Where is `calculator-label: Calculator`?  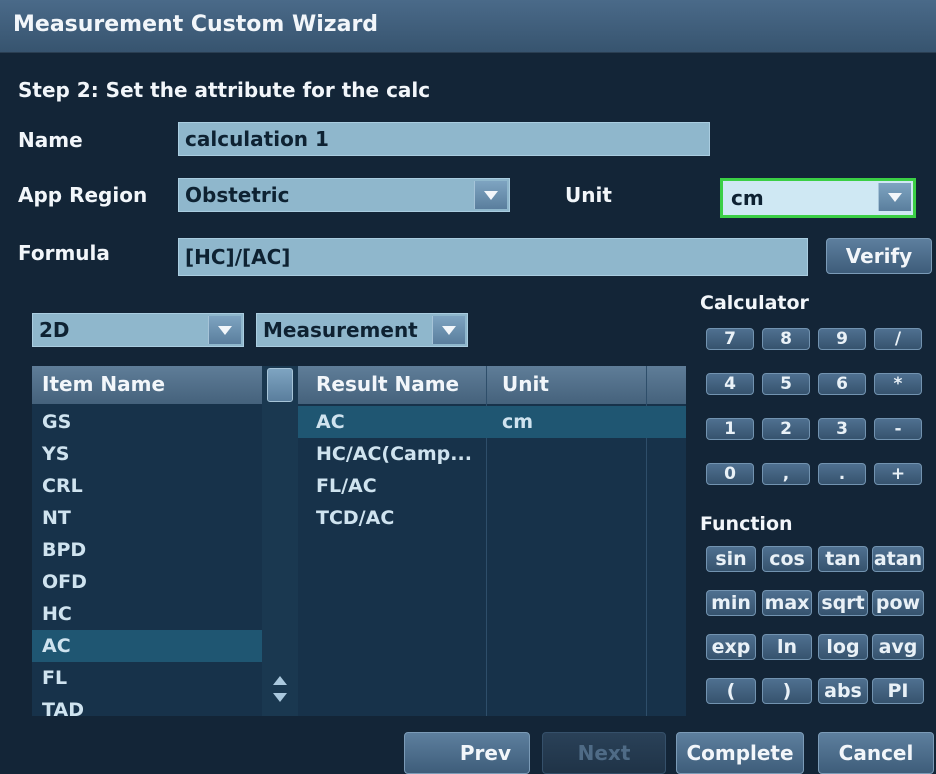
calculator-label: Calculator is located at coordinates (754, 303).